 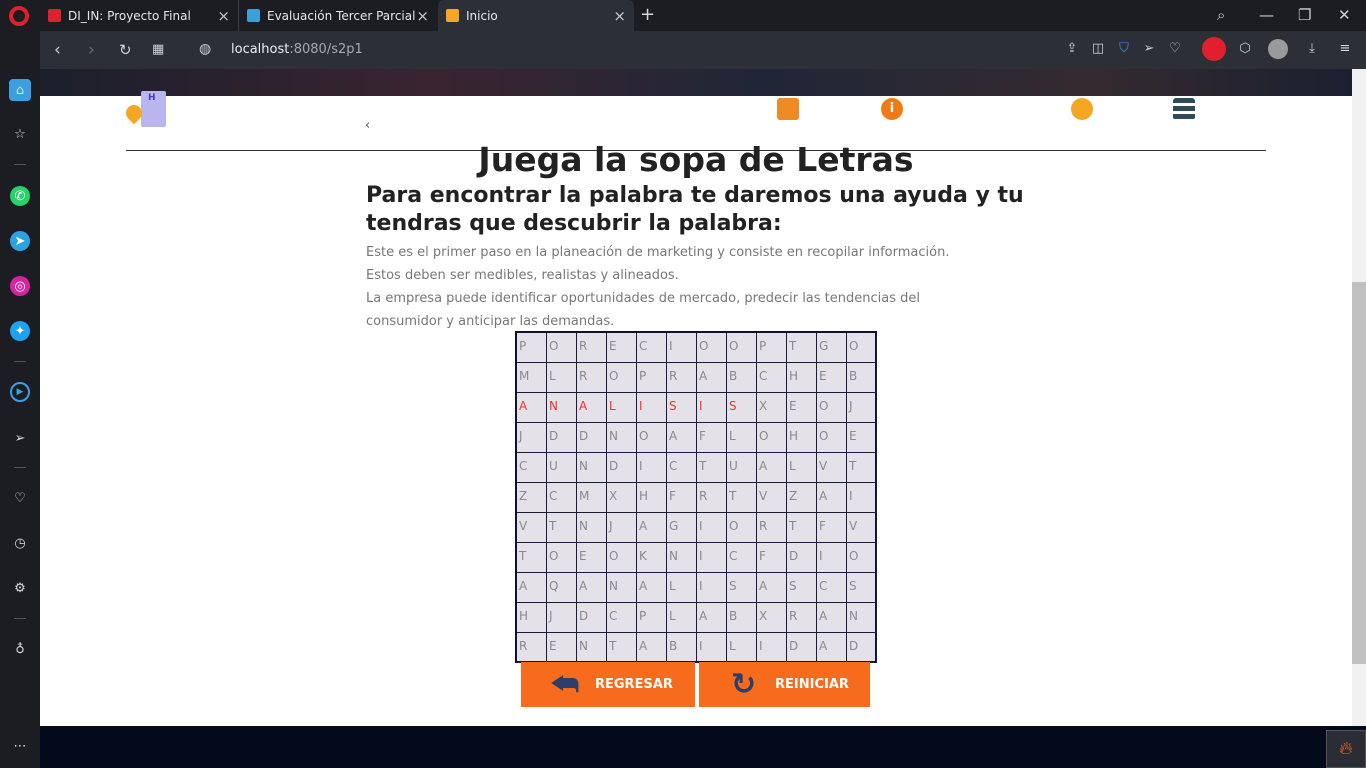 What do you see at coordinates (20, 746) in the screenshot?
I see `more-icon: ⋯` at bounding box center [20, 746].